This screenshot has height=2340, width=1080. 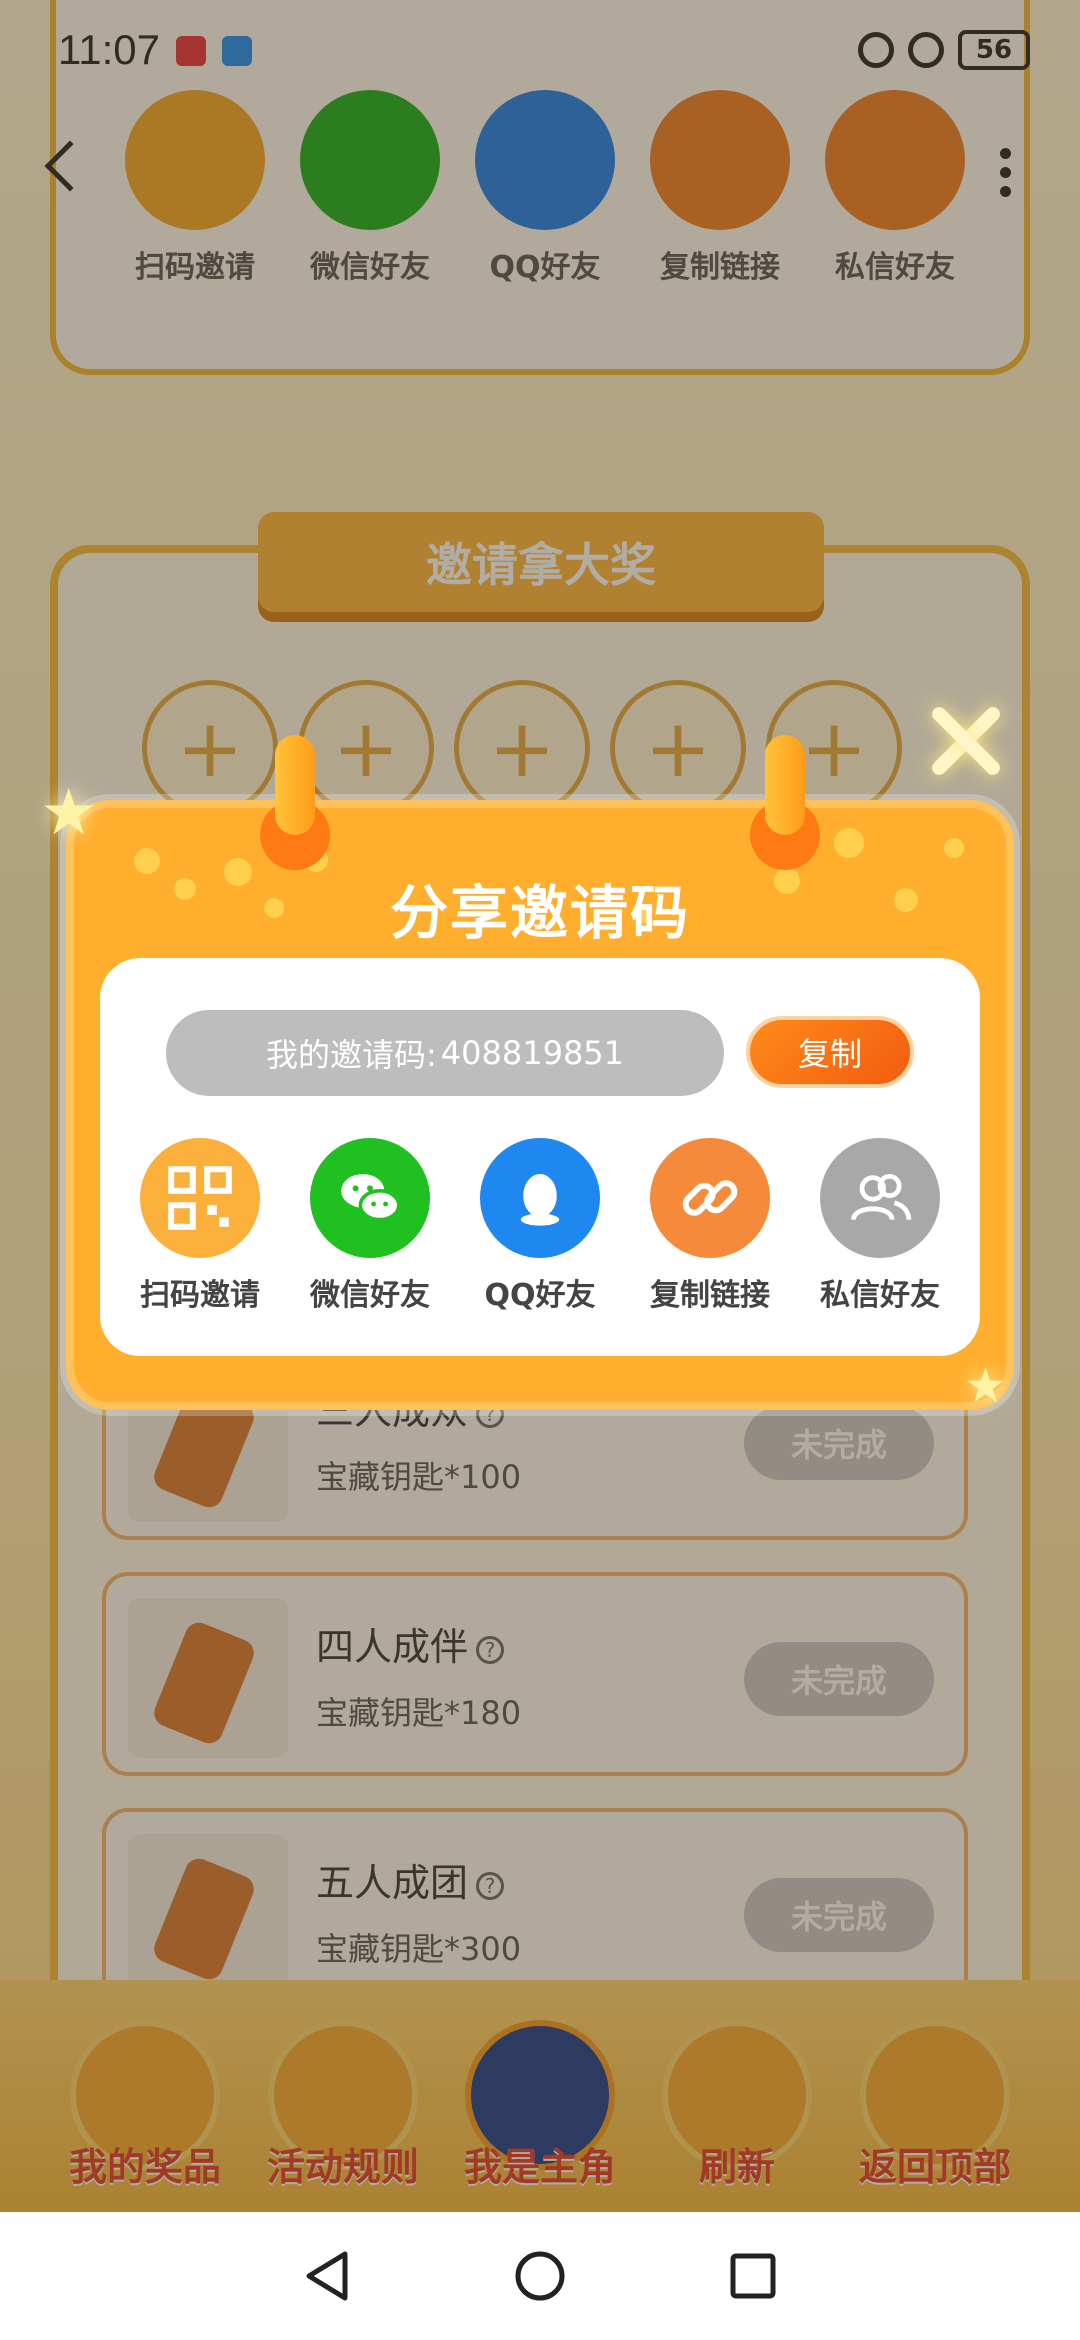 I want to click on share-label: 微信好友, so click(x=370, y=1295).